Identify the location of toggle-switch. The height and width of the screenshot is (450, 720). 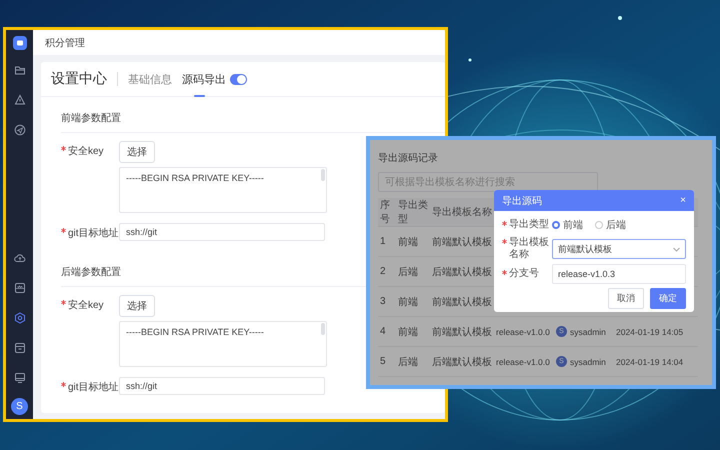
(238, 79).